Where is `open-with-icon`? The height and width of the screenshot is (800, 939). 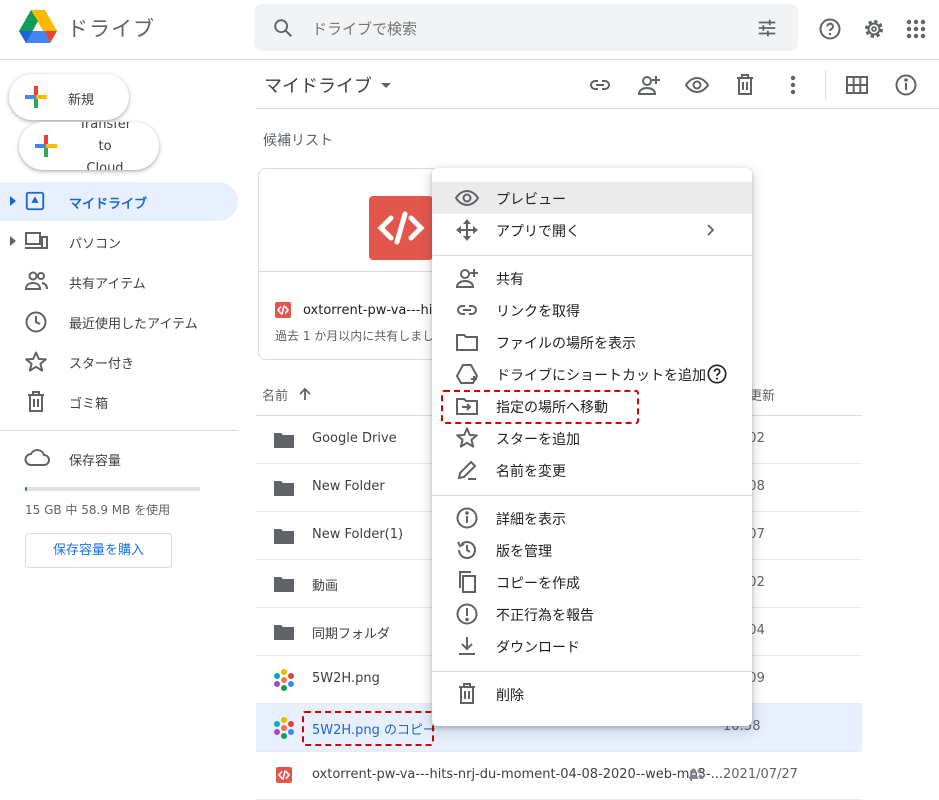
open-with-icon is located at coordinates (467, 230).